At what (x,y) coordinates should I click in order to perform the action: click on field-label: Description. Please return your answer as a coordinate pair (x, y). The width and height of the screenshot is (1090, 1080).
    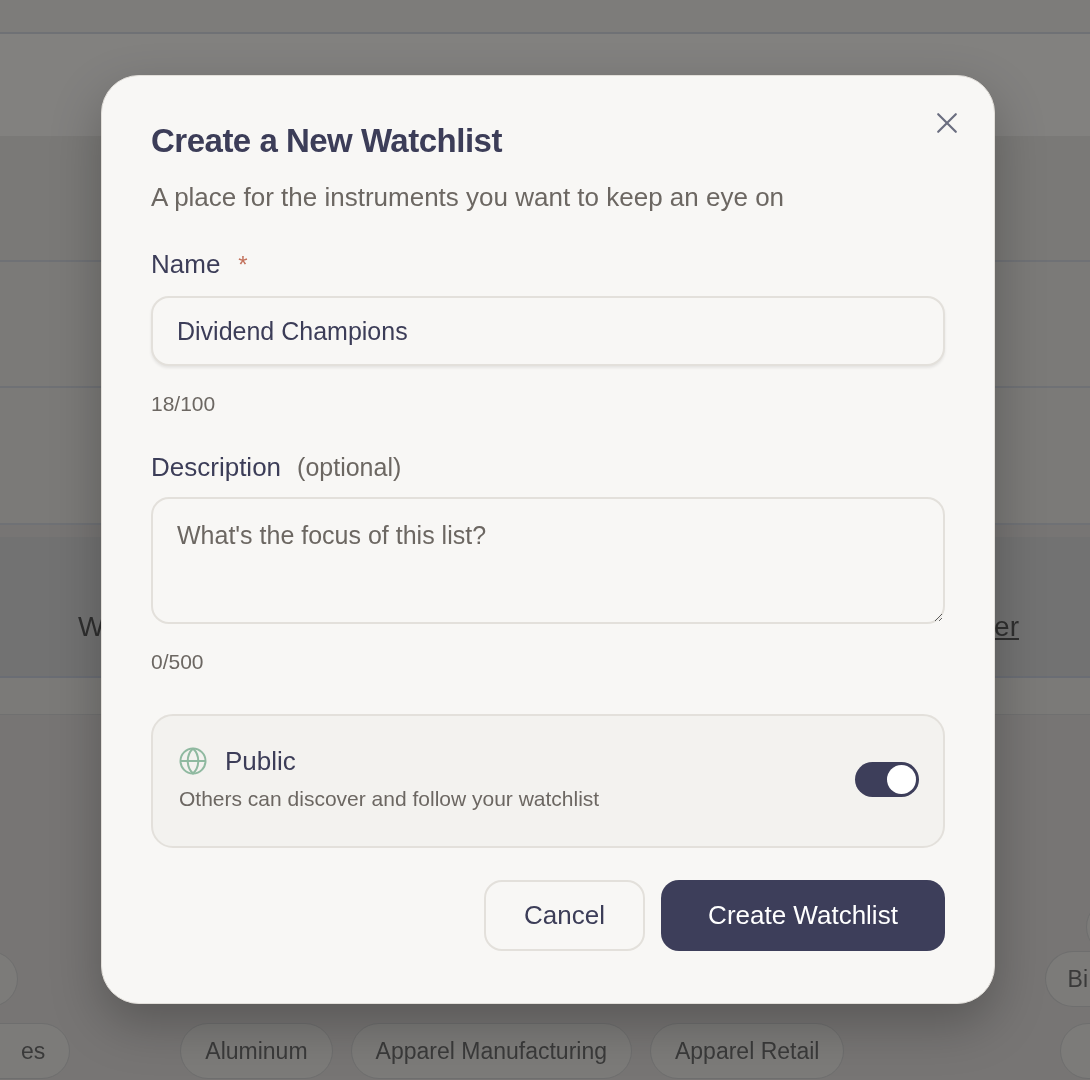
    Looking at the image, I should click on (216, 467).